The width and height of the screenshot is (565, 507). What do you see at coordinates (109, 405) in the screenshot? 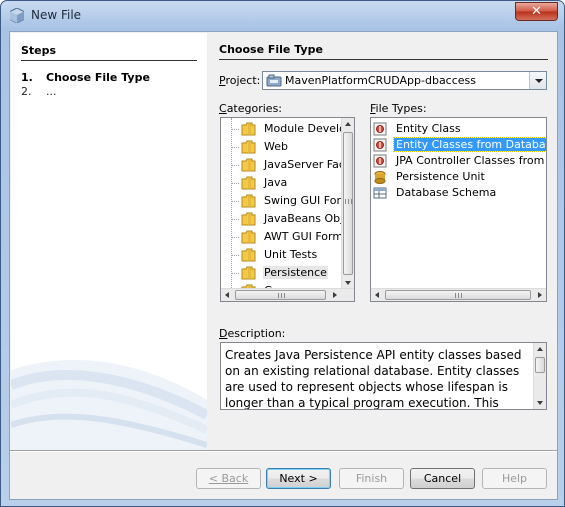
I see `decorative-swoosh` at bounding box center [109, 405].